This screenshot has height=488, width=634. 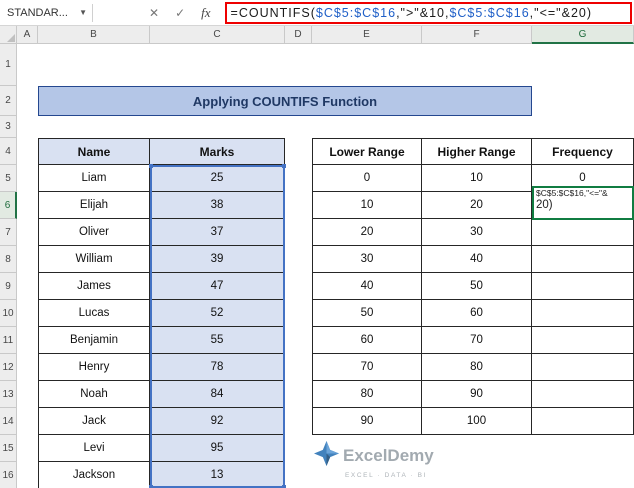 I want to click on row-header-3: 3, so click(x=8, y=127).